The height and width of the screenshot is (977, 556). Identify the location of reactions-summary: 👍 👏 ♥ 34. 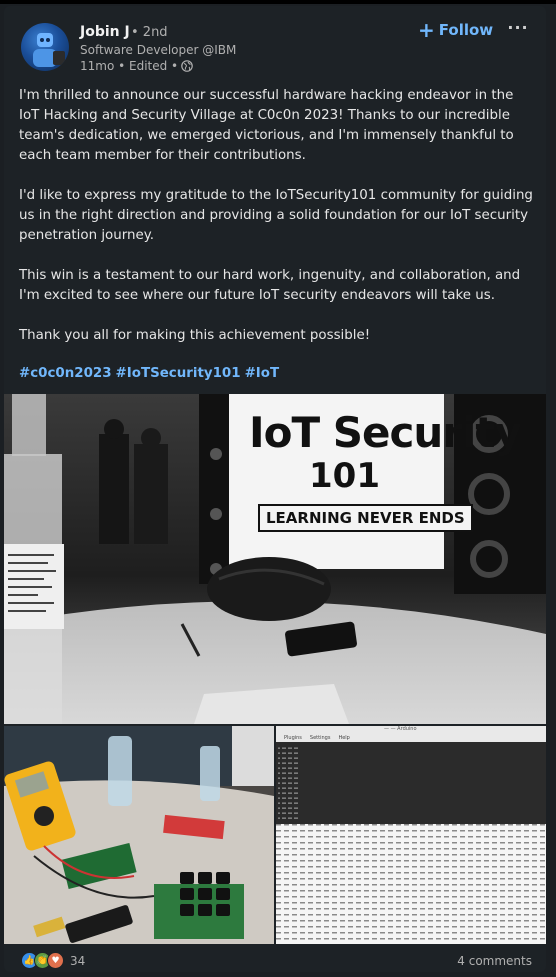
(53, 960).